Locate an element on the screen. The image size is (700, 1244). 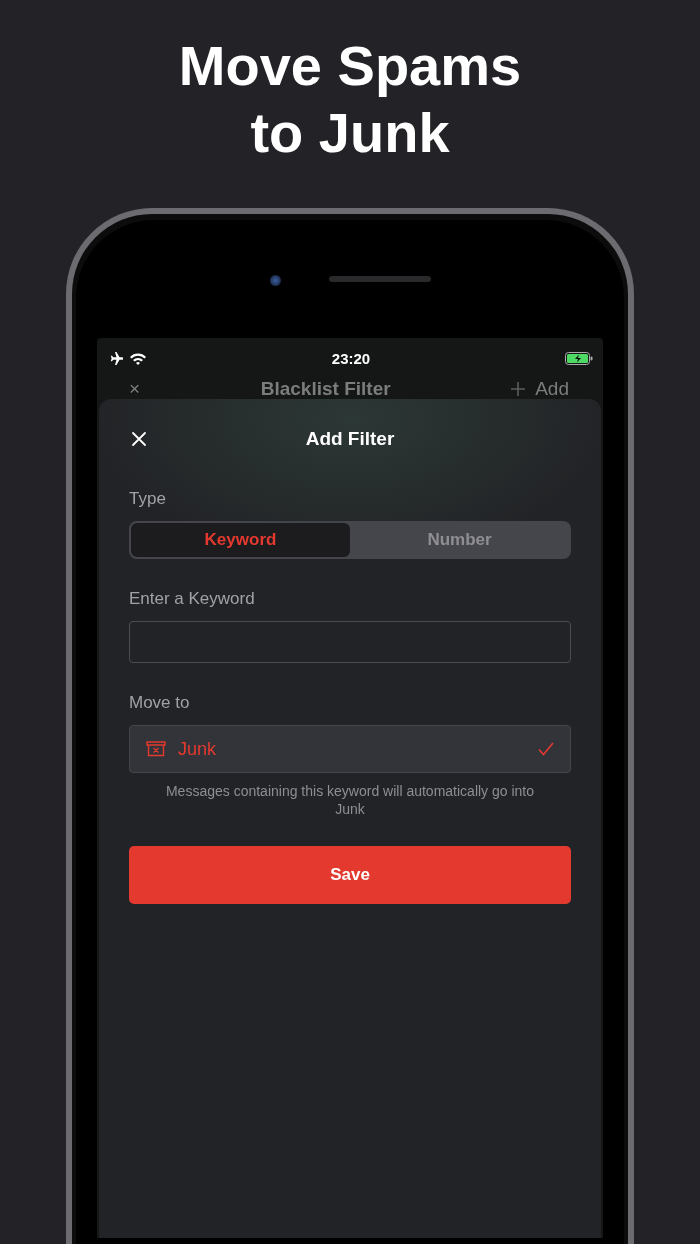
add-button: Add is located at coordinates (552, 389).